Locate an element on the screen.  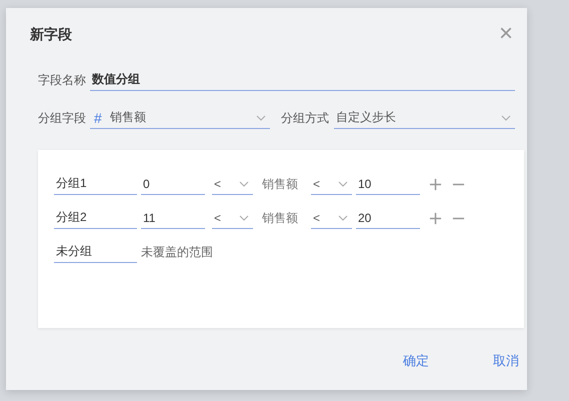
dialog-title: 新字段 is located at coordinates (51, 34).